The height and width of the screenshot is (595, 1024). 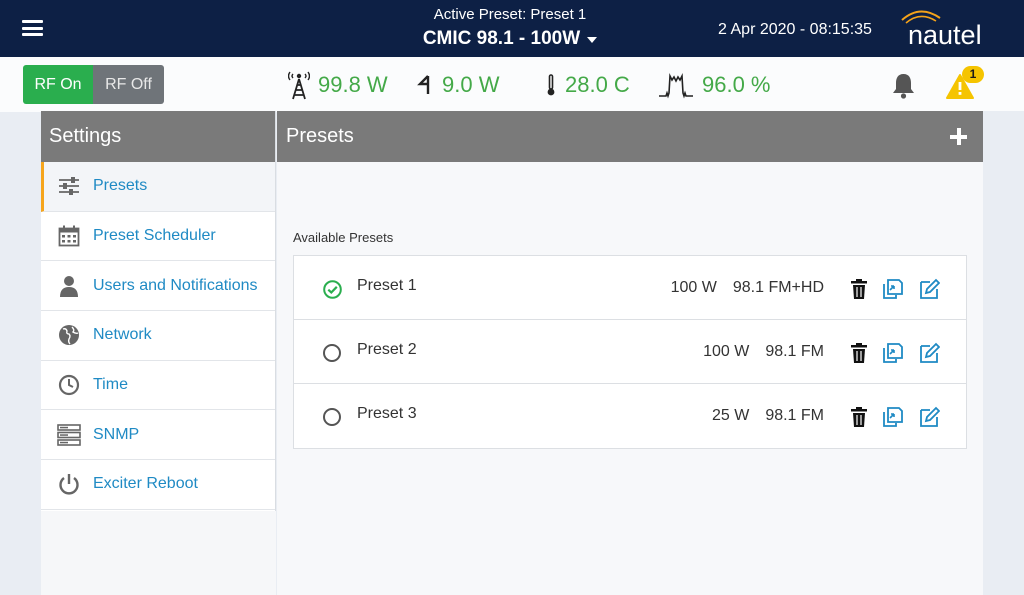 I want to click on preset-name: Preset 1, so click(x=387, y=285).